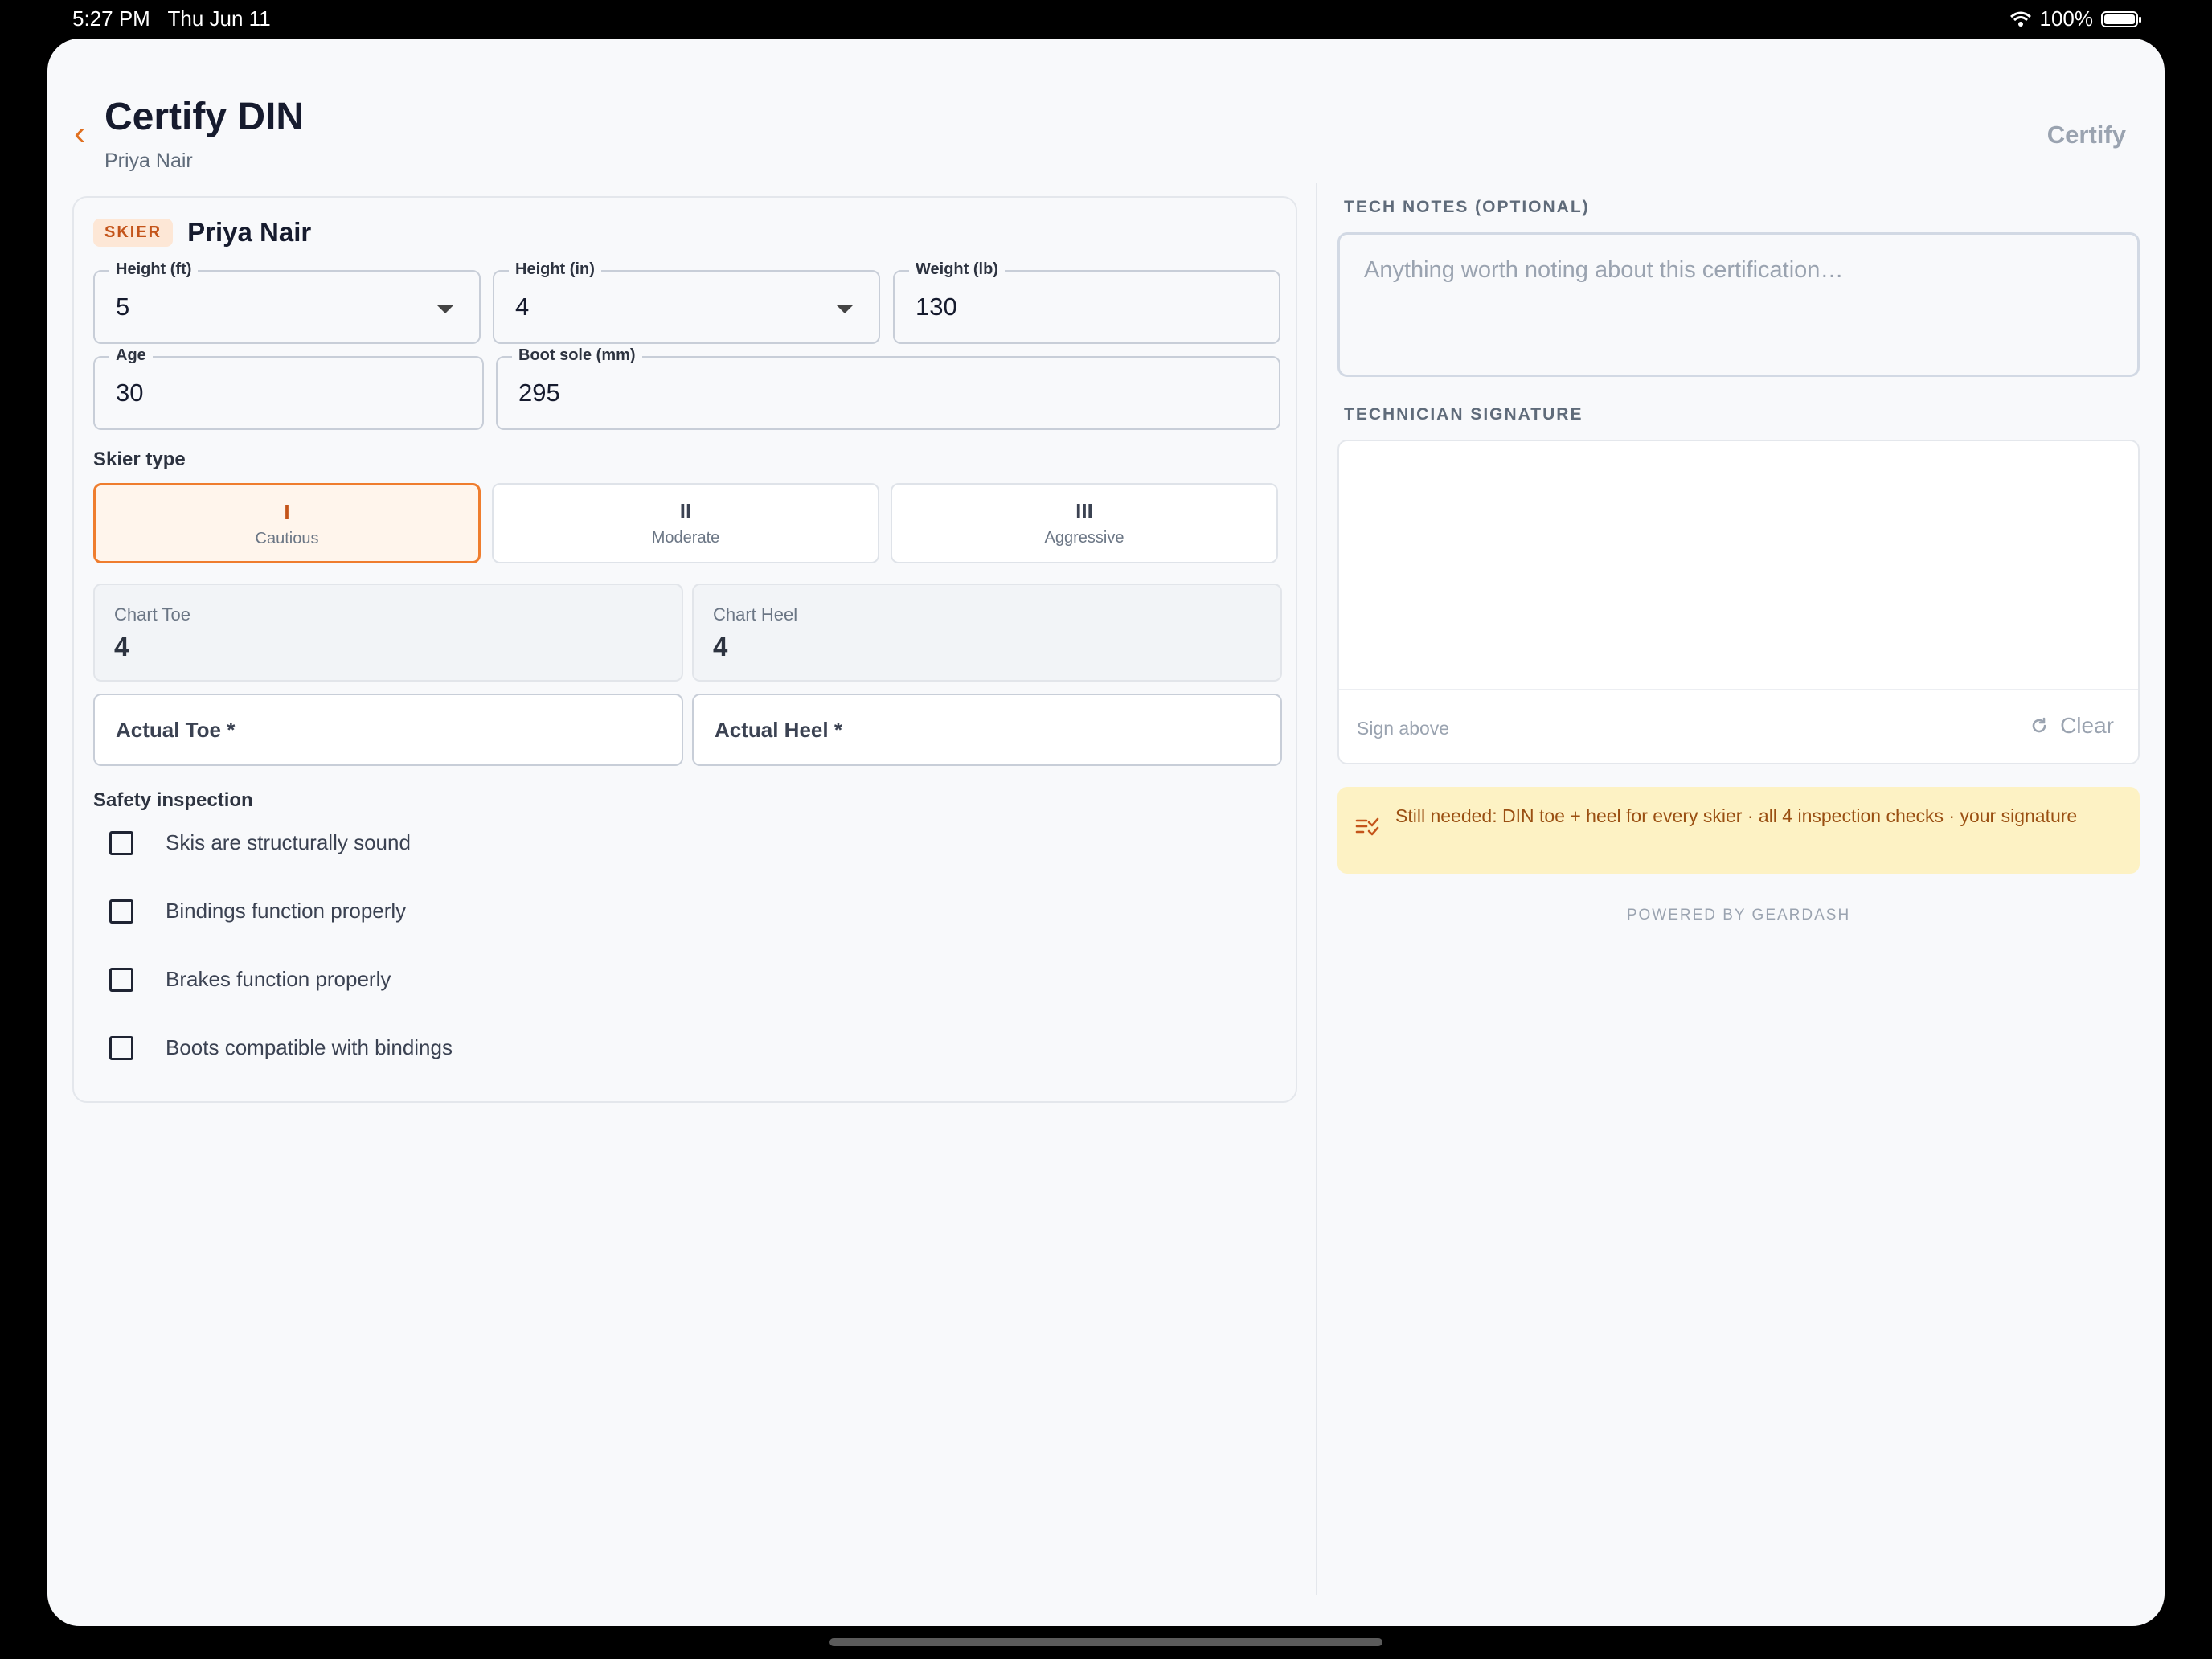  I want to click on page-title: Certify DIN, so click(204, 117).